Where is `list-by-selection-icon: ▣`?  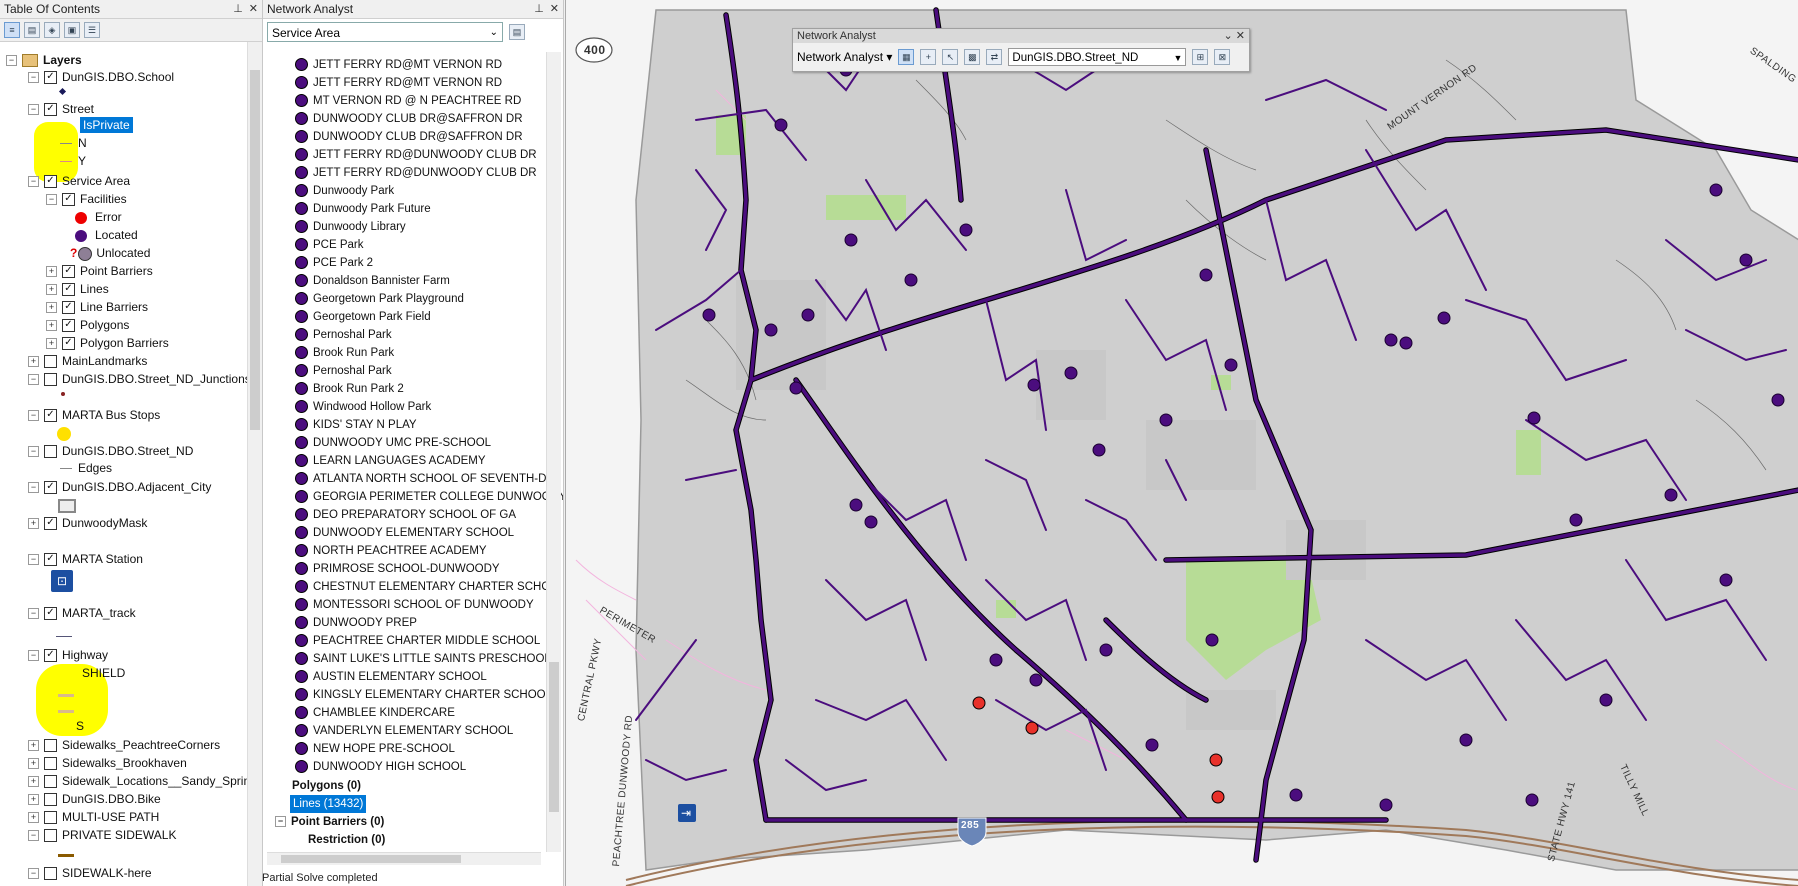 list-by-selection-icon: ▣ is located at coordinates (72, 30).